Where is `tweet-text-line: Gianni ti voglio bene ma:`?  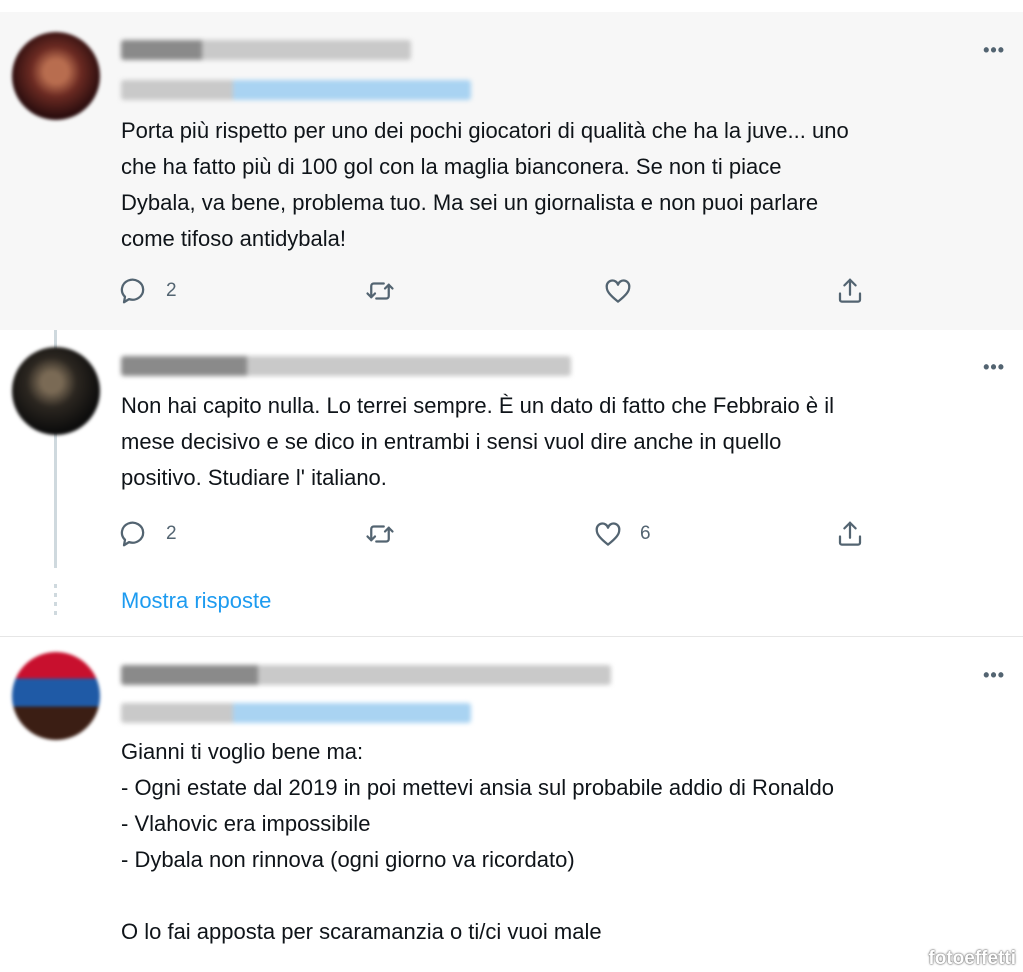
tweet-text-line: Gianni ti voglio bene ma: is located at coordinates (242, 751).